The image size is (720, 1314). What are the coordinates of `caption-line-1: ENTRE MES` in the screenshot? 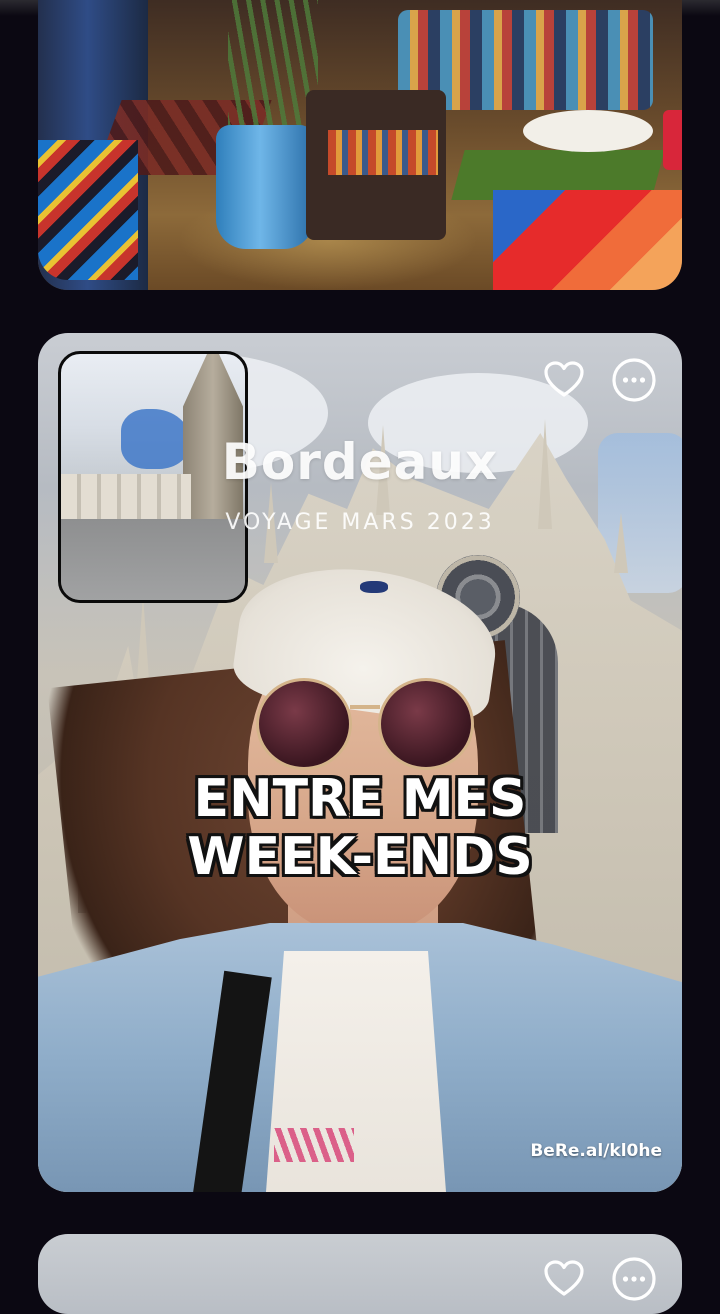 It's located at (360, 799).